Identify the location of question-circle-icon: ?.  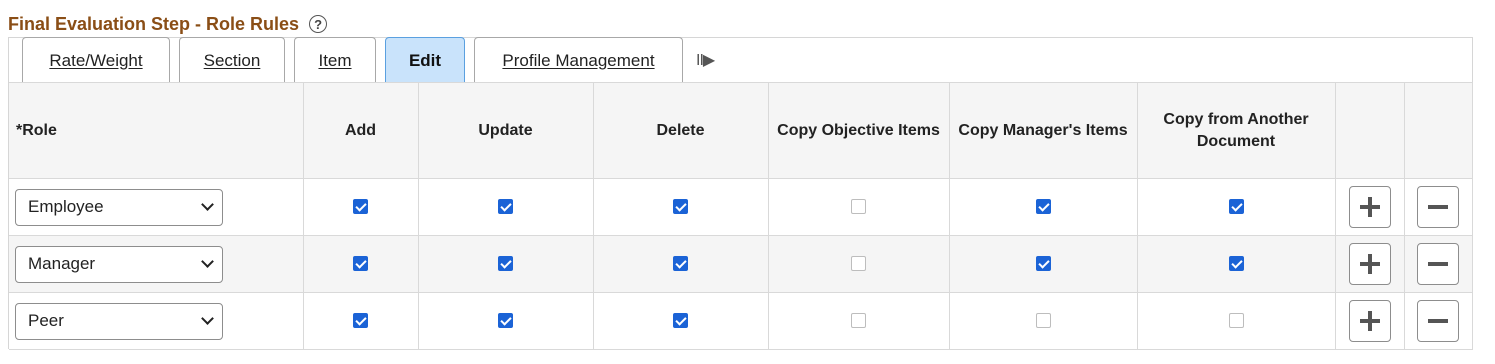
(318, 24).